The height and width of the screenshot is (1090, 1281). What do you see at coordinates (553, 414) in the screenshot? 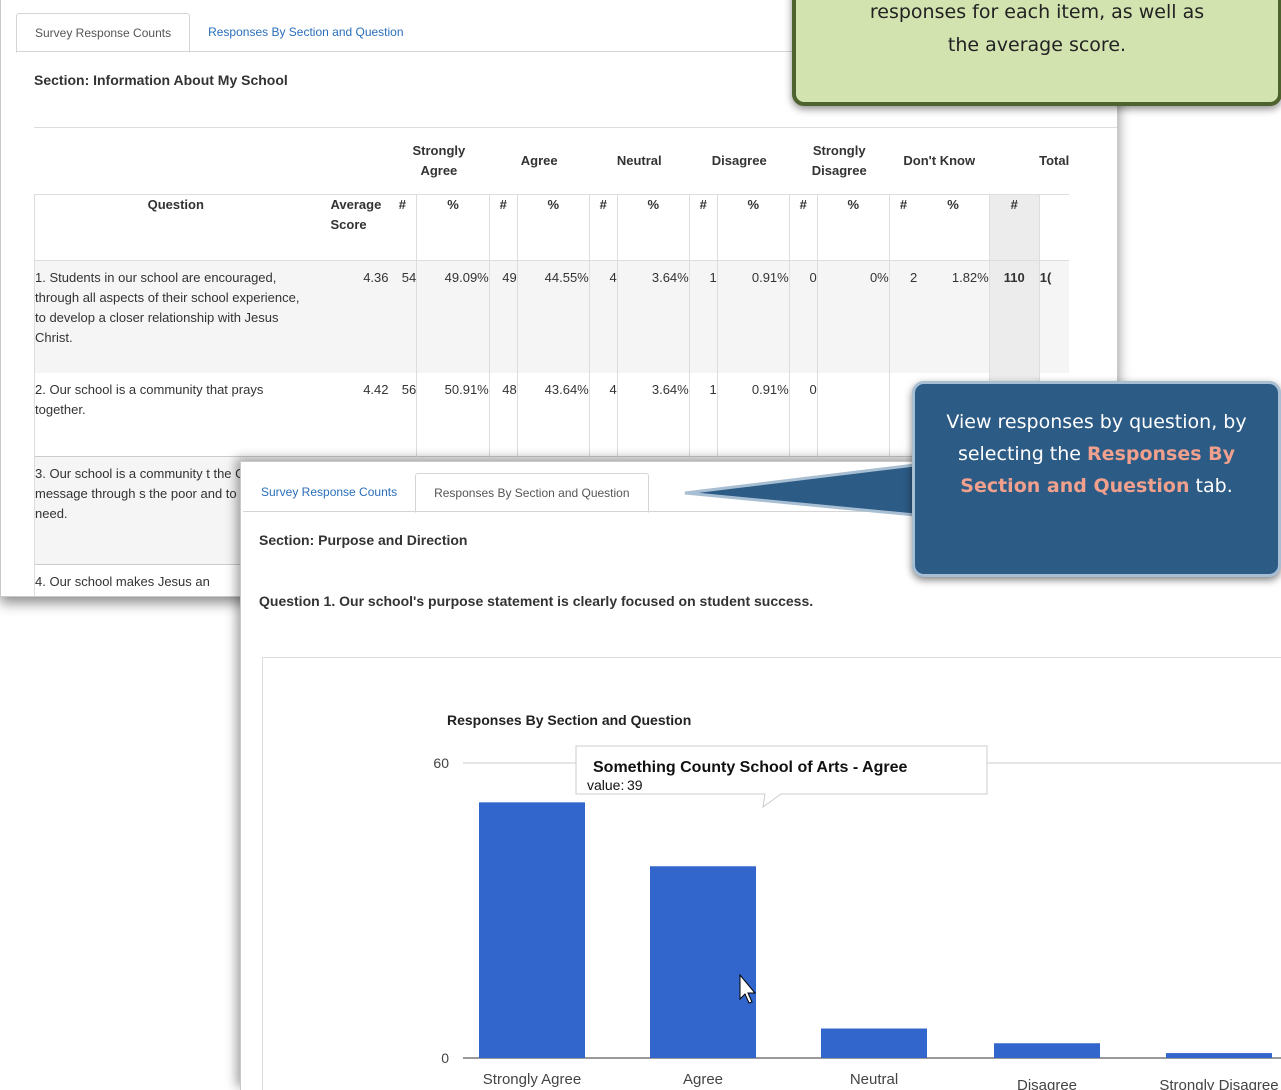
I see `cell-pct: 43.64%` at bounding box center [553, 414].